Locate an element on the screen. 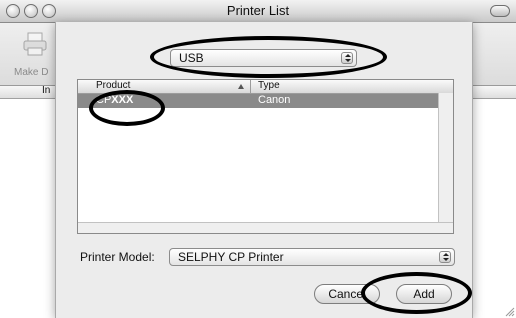  resize-grip-icon is located at coordinates (509, 311).